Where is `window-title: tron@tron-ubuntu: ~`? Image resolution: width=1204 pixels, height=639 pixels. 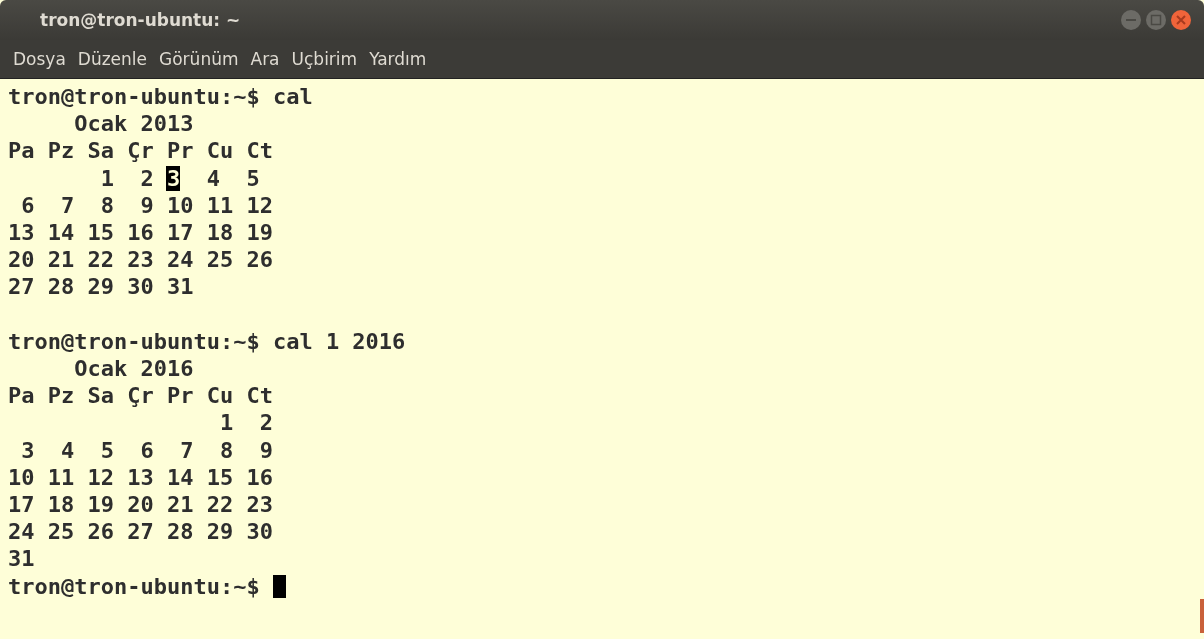 window-title: tron@tron-ubuntu: ~ is located at coordinates (140, 20).